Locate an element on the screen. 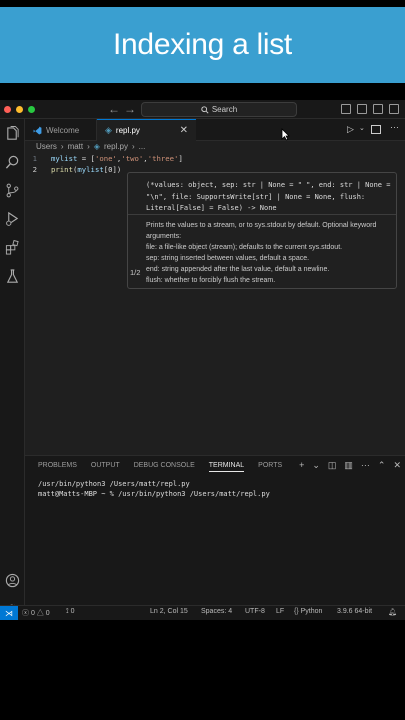  cursor-position: Ln 2, Col 15 is located at coordinates (169, 611).